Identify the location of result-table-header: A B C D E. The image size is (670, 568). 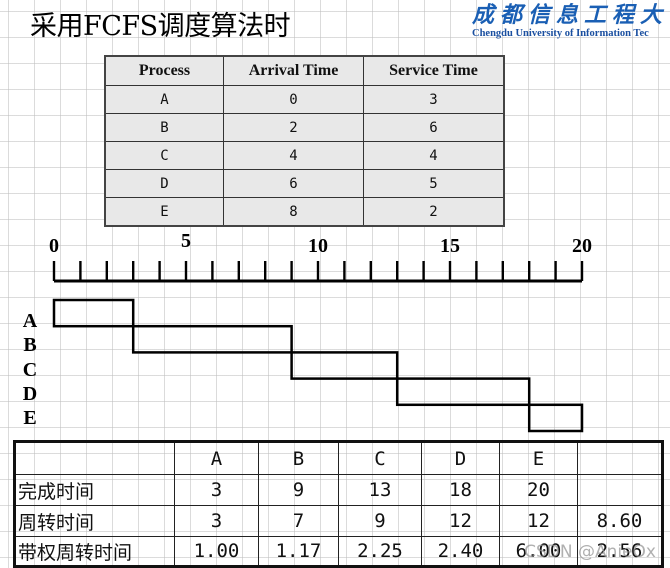
(338, 458).